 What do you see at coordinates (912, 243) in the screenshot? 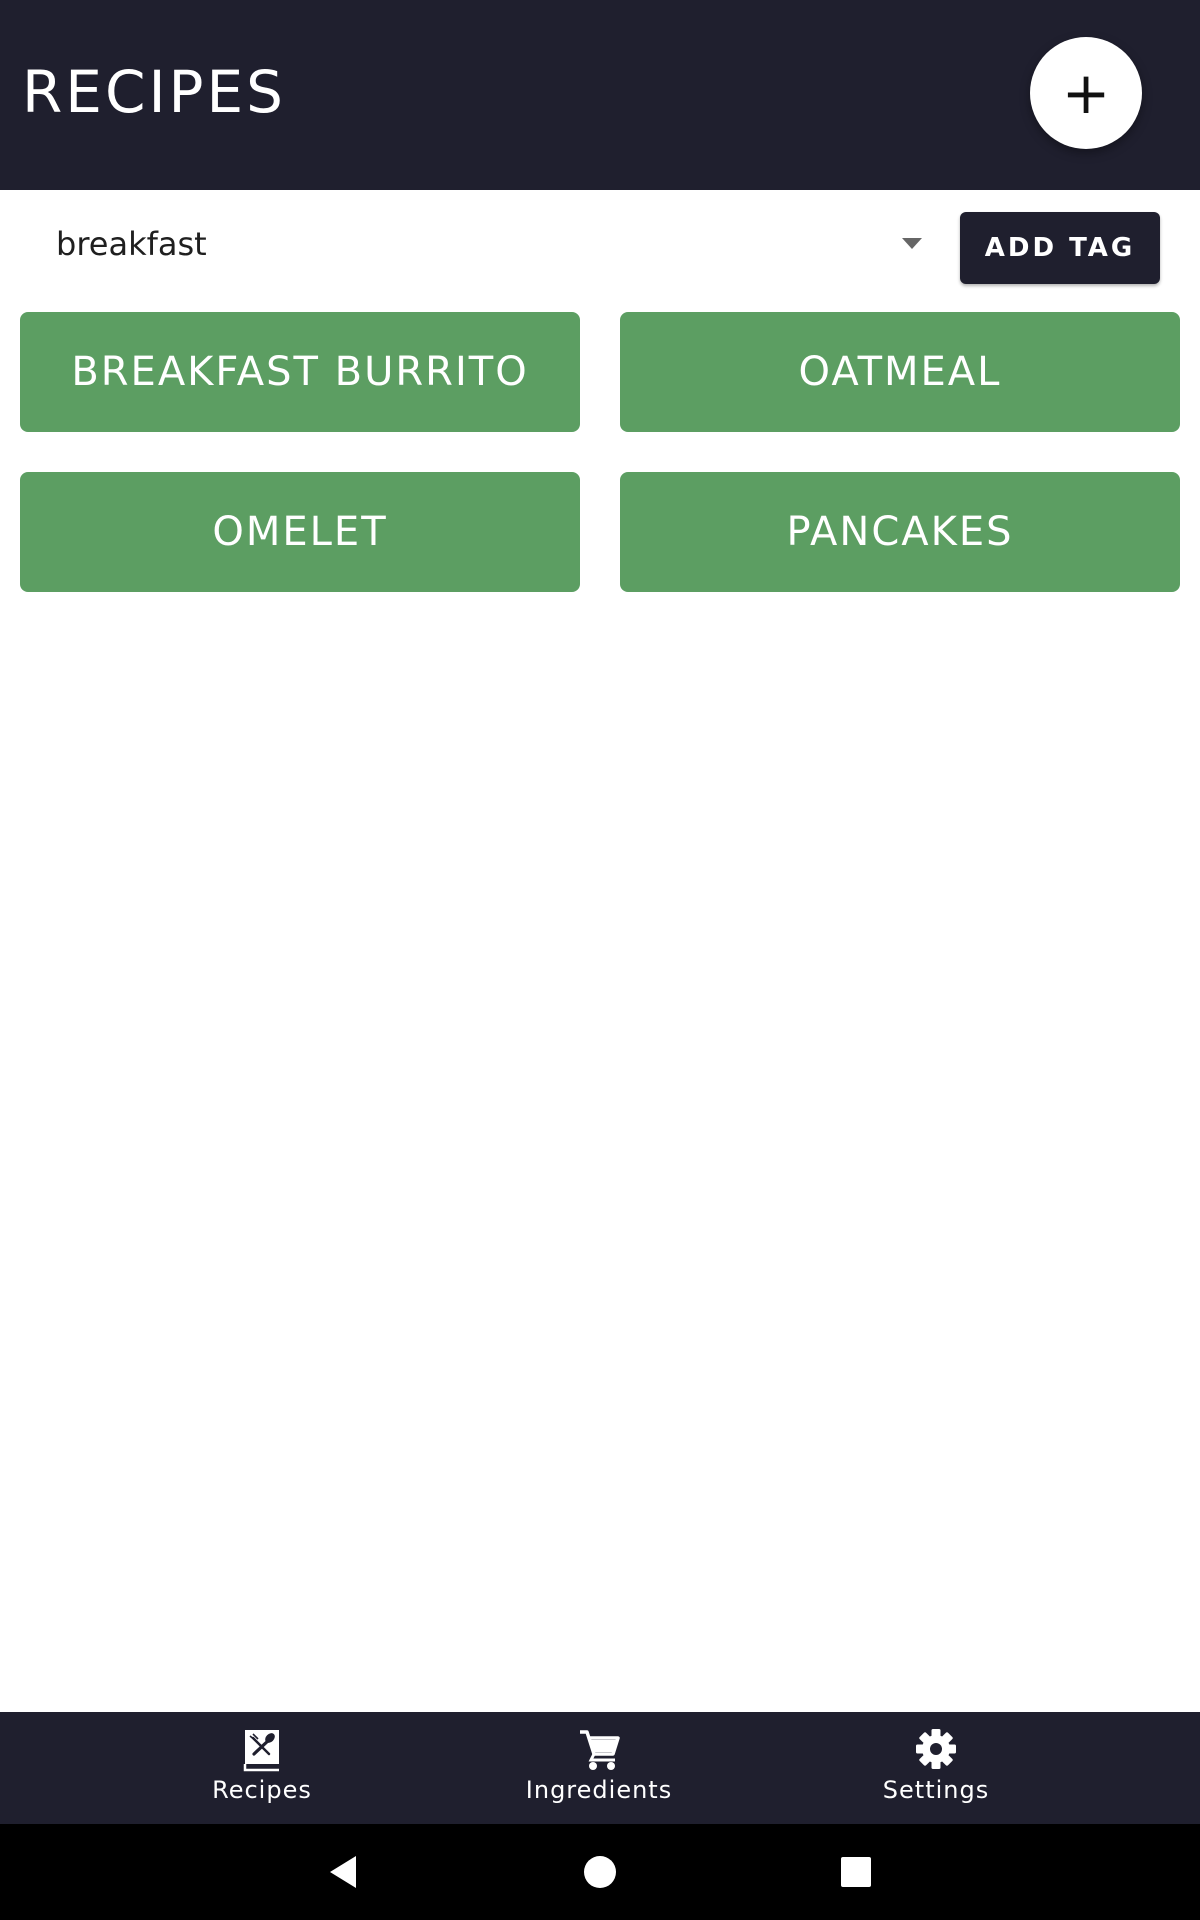
I see `dropdown-arrow-icon` at bounding box center [912, 243].